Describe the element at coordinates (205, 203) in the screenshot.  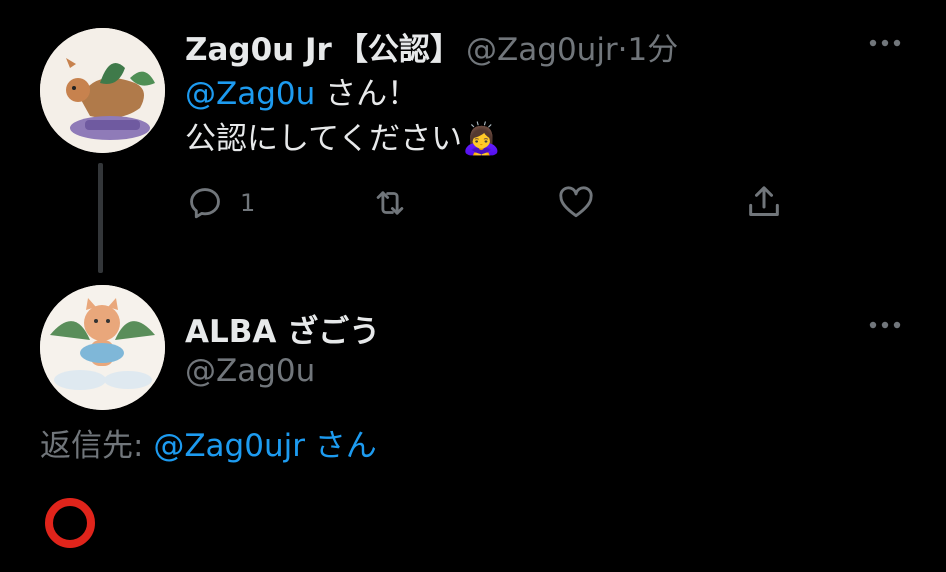
I see `reply-icon` at that location.